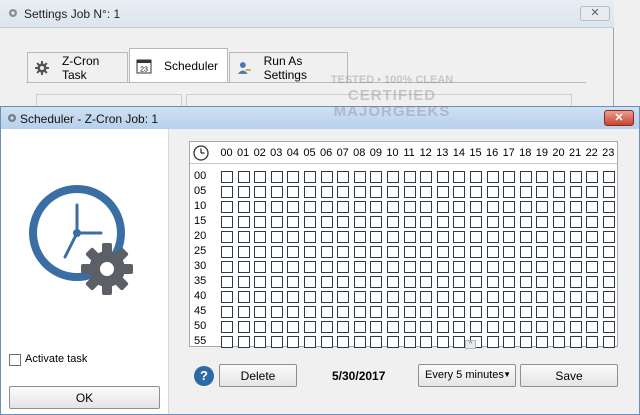  I want to click on tab-run-as-settings: Run As Settings, so click(288, 67).